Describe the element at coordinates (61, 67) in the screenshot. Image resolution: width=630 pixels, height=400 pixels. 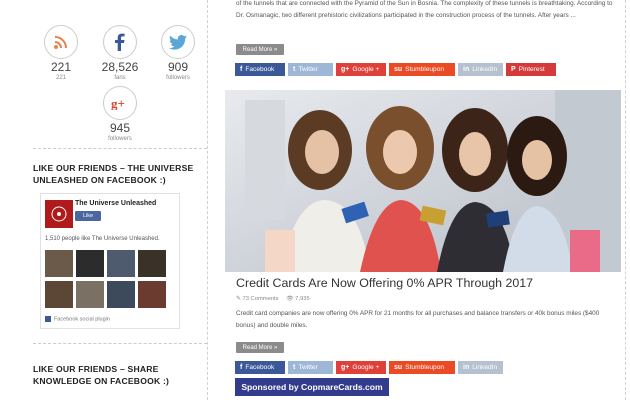
I see `counter-value: 221` at that location.